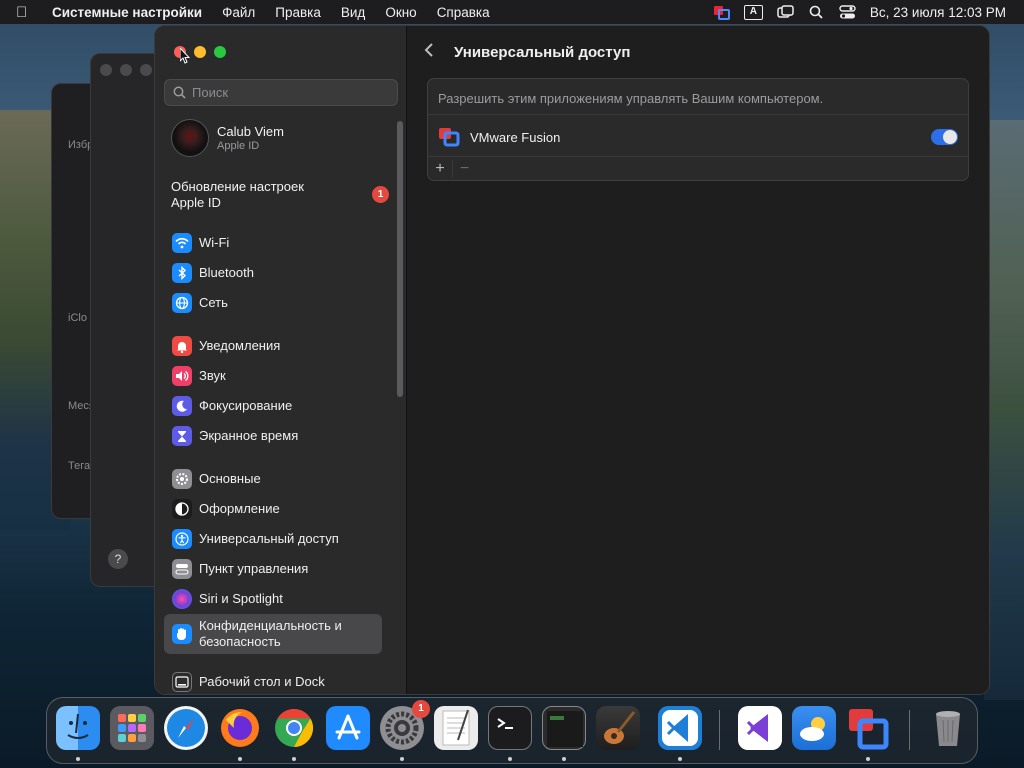  I want to click on vscode-icon, so click(680, 728).